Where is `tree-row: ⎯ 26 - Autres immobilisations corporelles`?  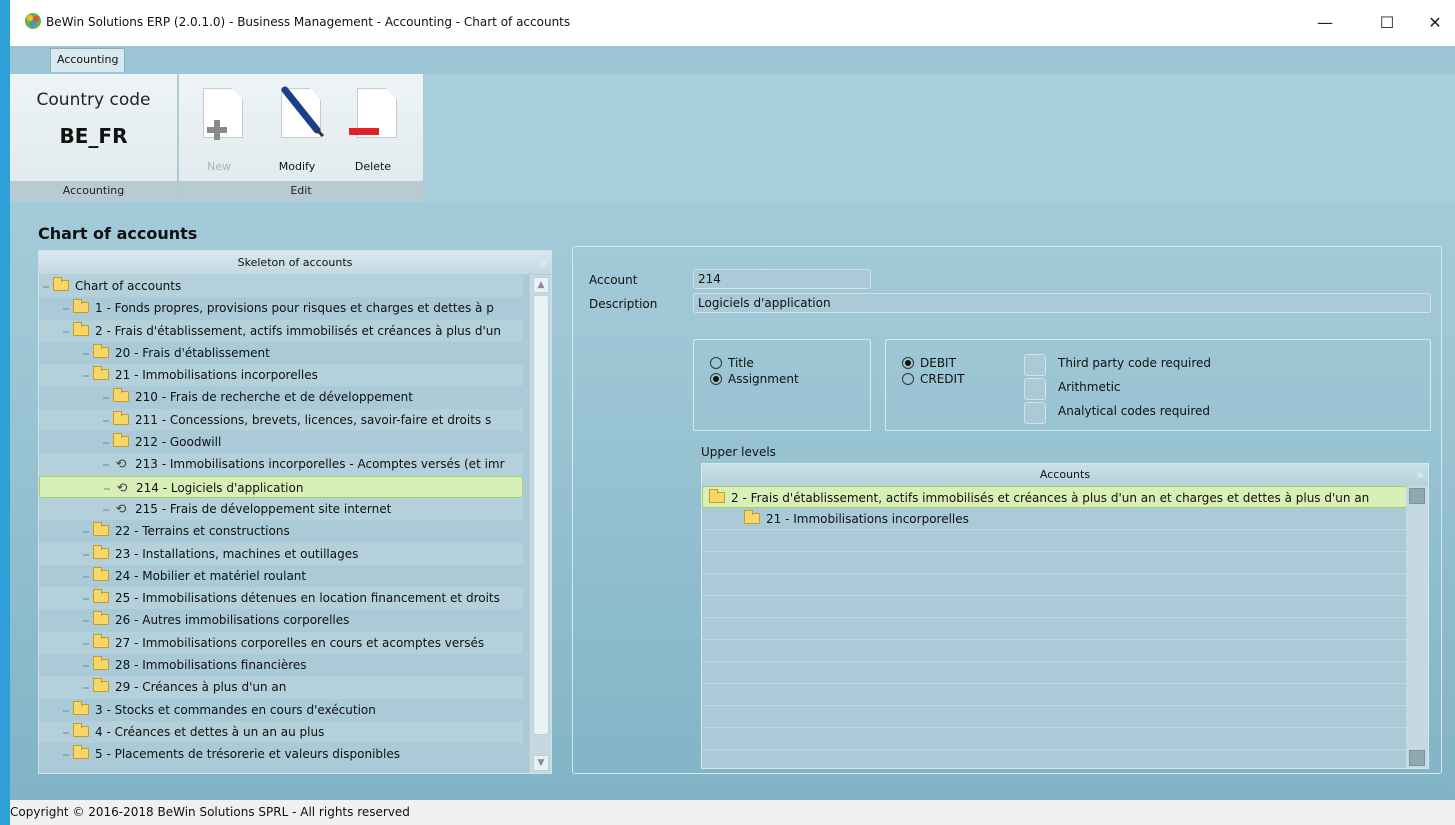
tree-row: ⎯ 26 - Autres immobilisations corporelles is located at coordinates (281, 620).